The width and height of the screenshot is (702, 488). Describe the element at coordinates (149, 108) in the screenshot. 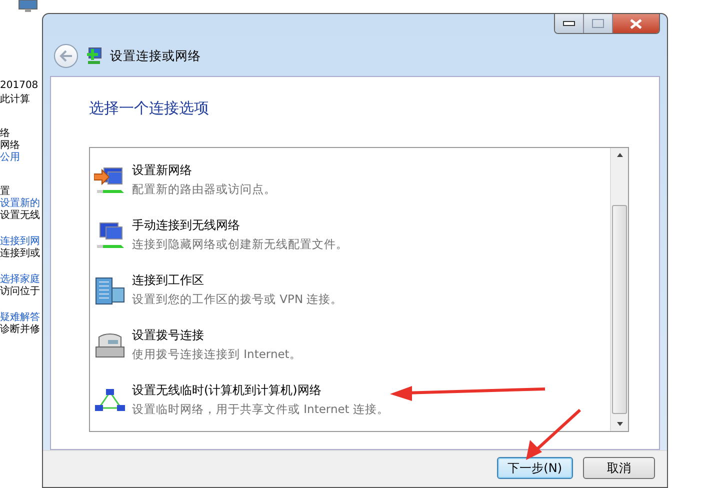

I see `page-heading: 选择一个连接选项` at that location.